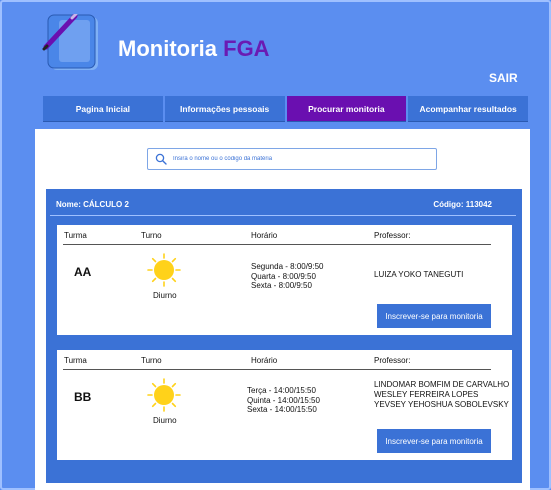  What do you see at coordinates (503, 78) in the screenshot?
I see `logout-button: SAIR` at bounding box center [503, 78].